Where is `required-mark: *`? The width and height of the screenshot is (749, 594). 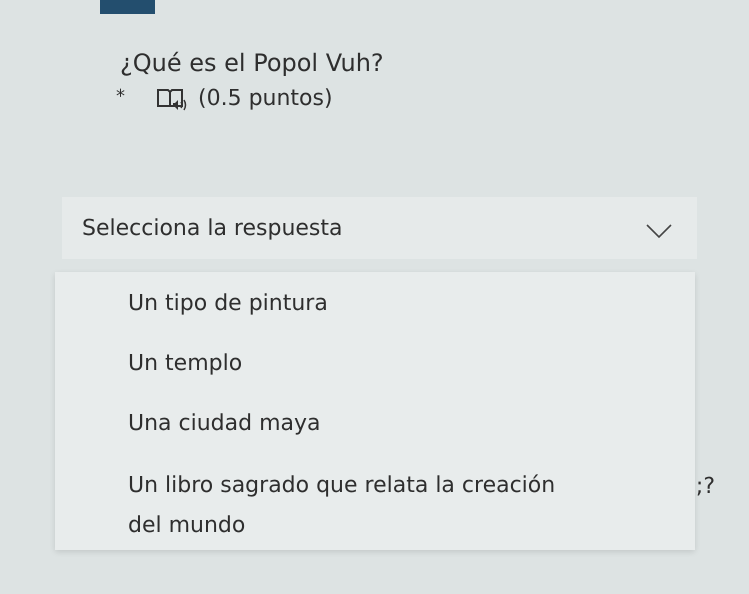 required-mark: * is located at coordinates (121, 96).